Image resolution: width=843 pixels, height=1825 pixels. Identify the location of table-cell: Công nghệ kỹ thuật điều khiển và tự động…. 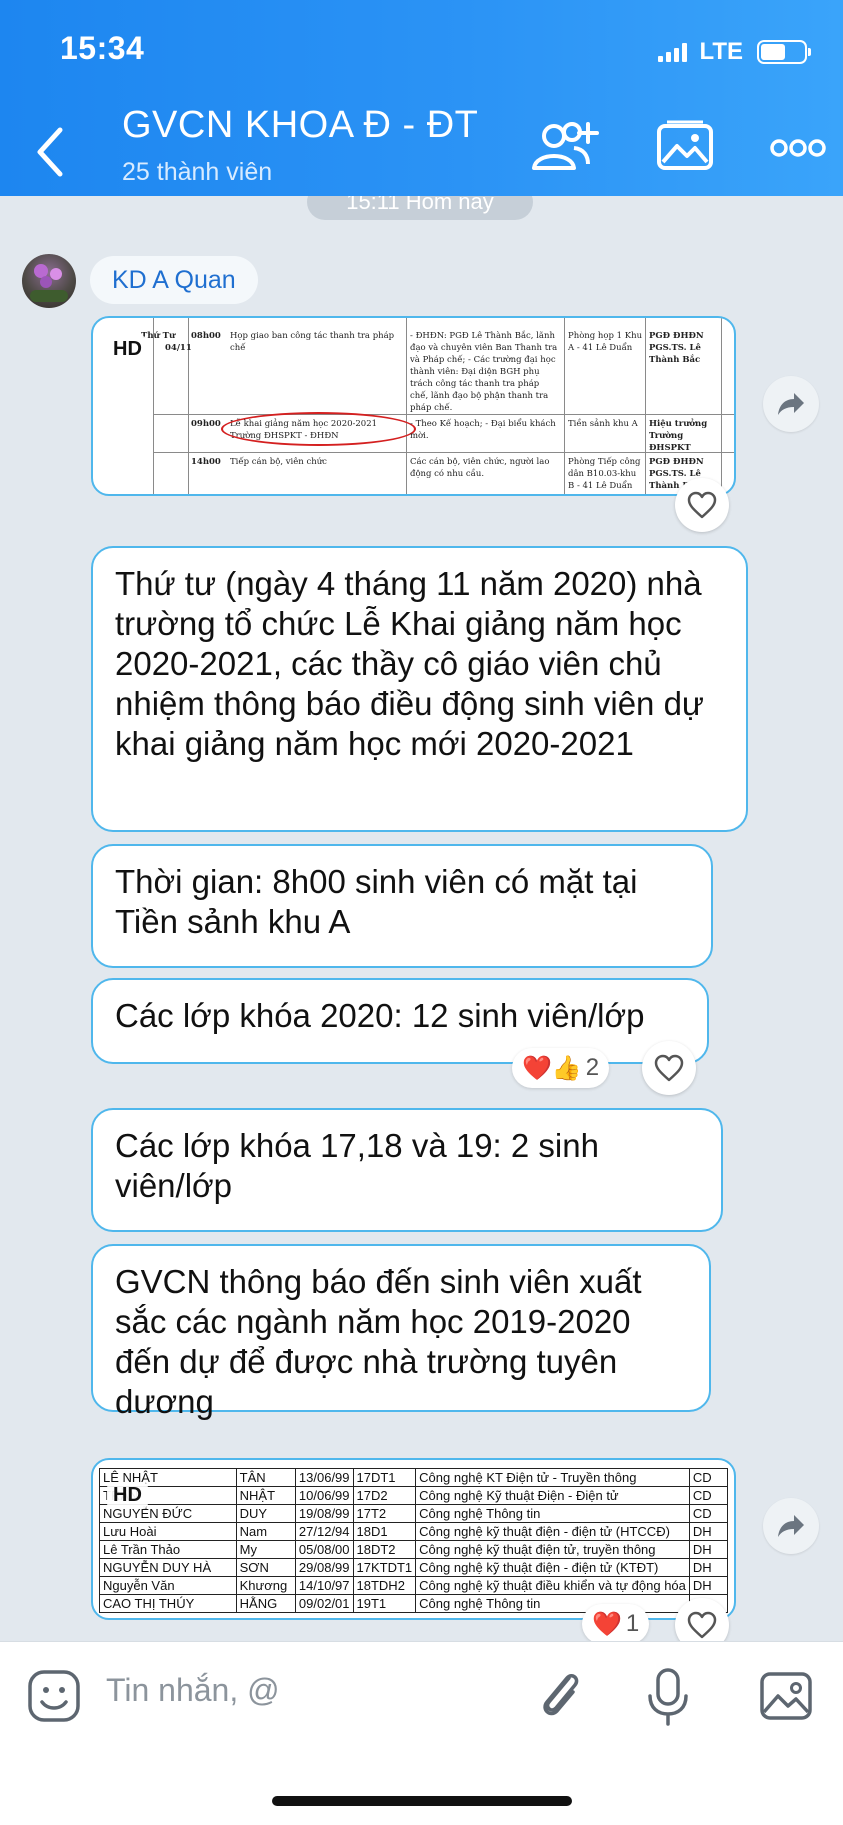
(552, 1585).